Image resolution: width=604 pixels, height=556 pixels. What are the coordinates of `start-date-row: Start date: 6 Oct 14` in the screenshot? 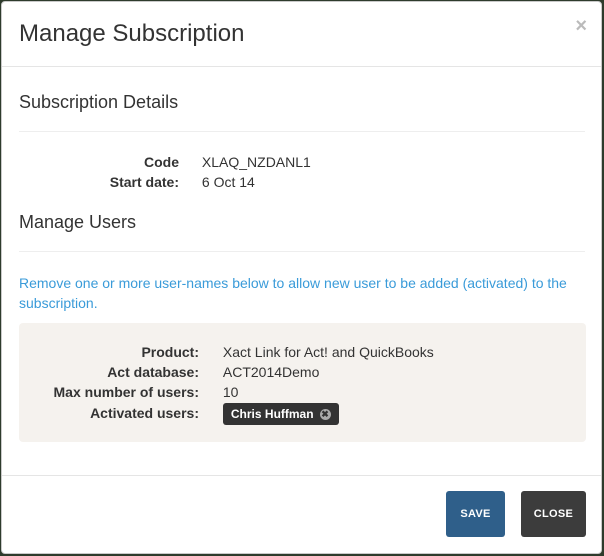 It's located at (128, 182).